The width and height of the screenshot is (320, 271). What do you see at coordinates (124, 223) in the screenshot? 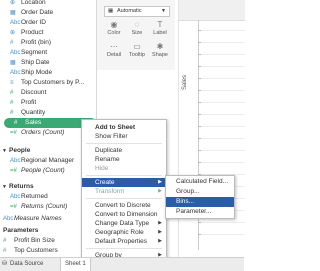
I see `menu-item-change-data-type: Change Data Type ▶` at bounding box center [124, 223].